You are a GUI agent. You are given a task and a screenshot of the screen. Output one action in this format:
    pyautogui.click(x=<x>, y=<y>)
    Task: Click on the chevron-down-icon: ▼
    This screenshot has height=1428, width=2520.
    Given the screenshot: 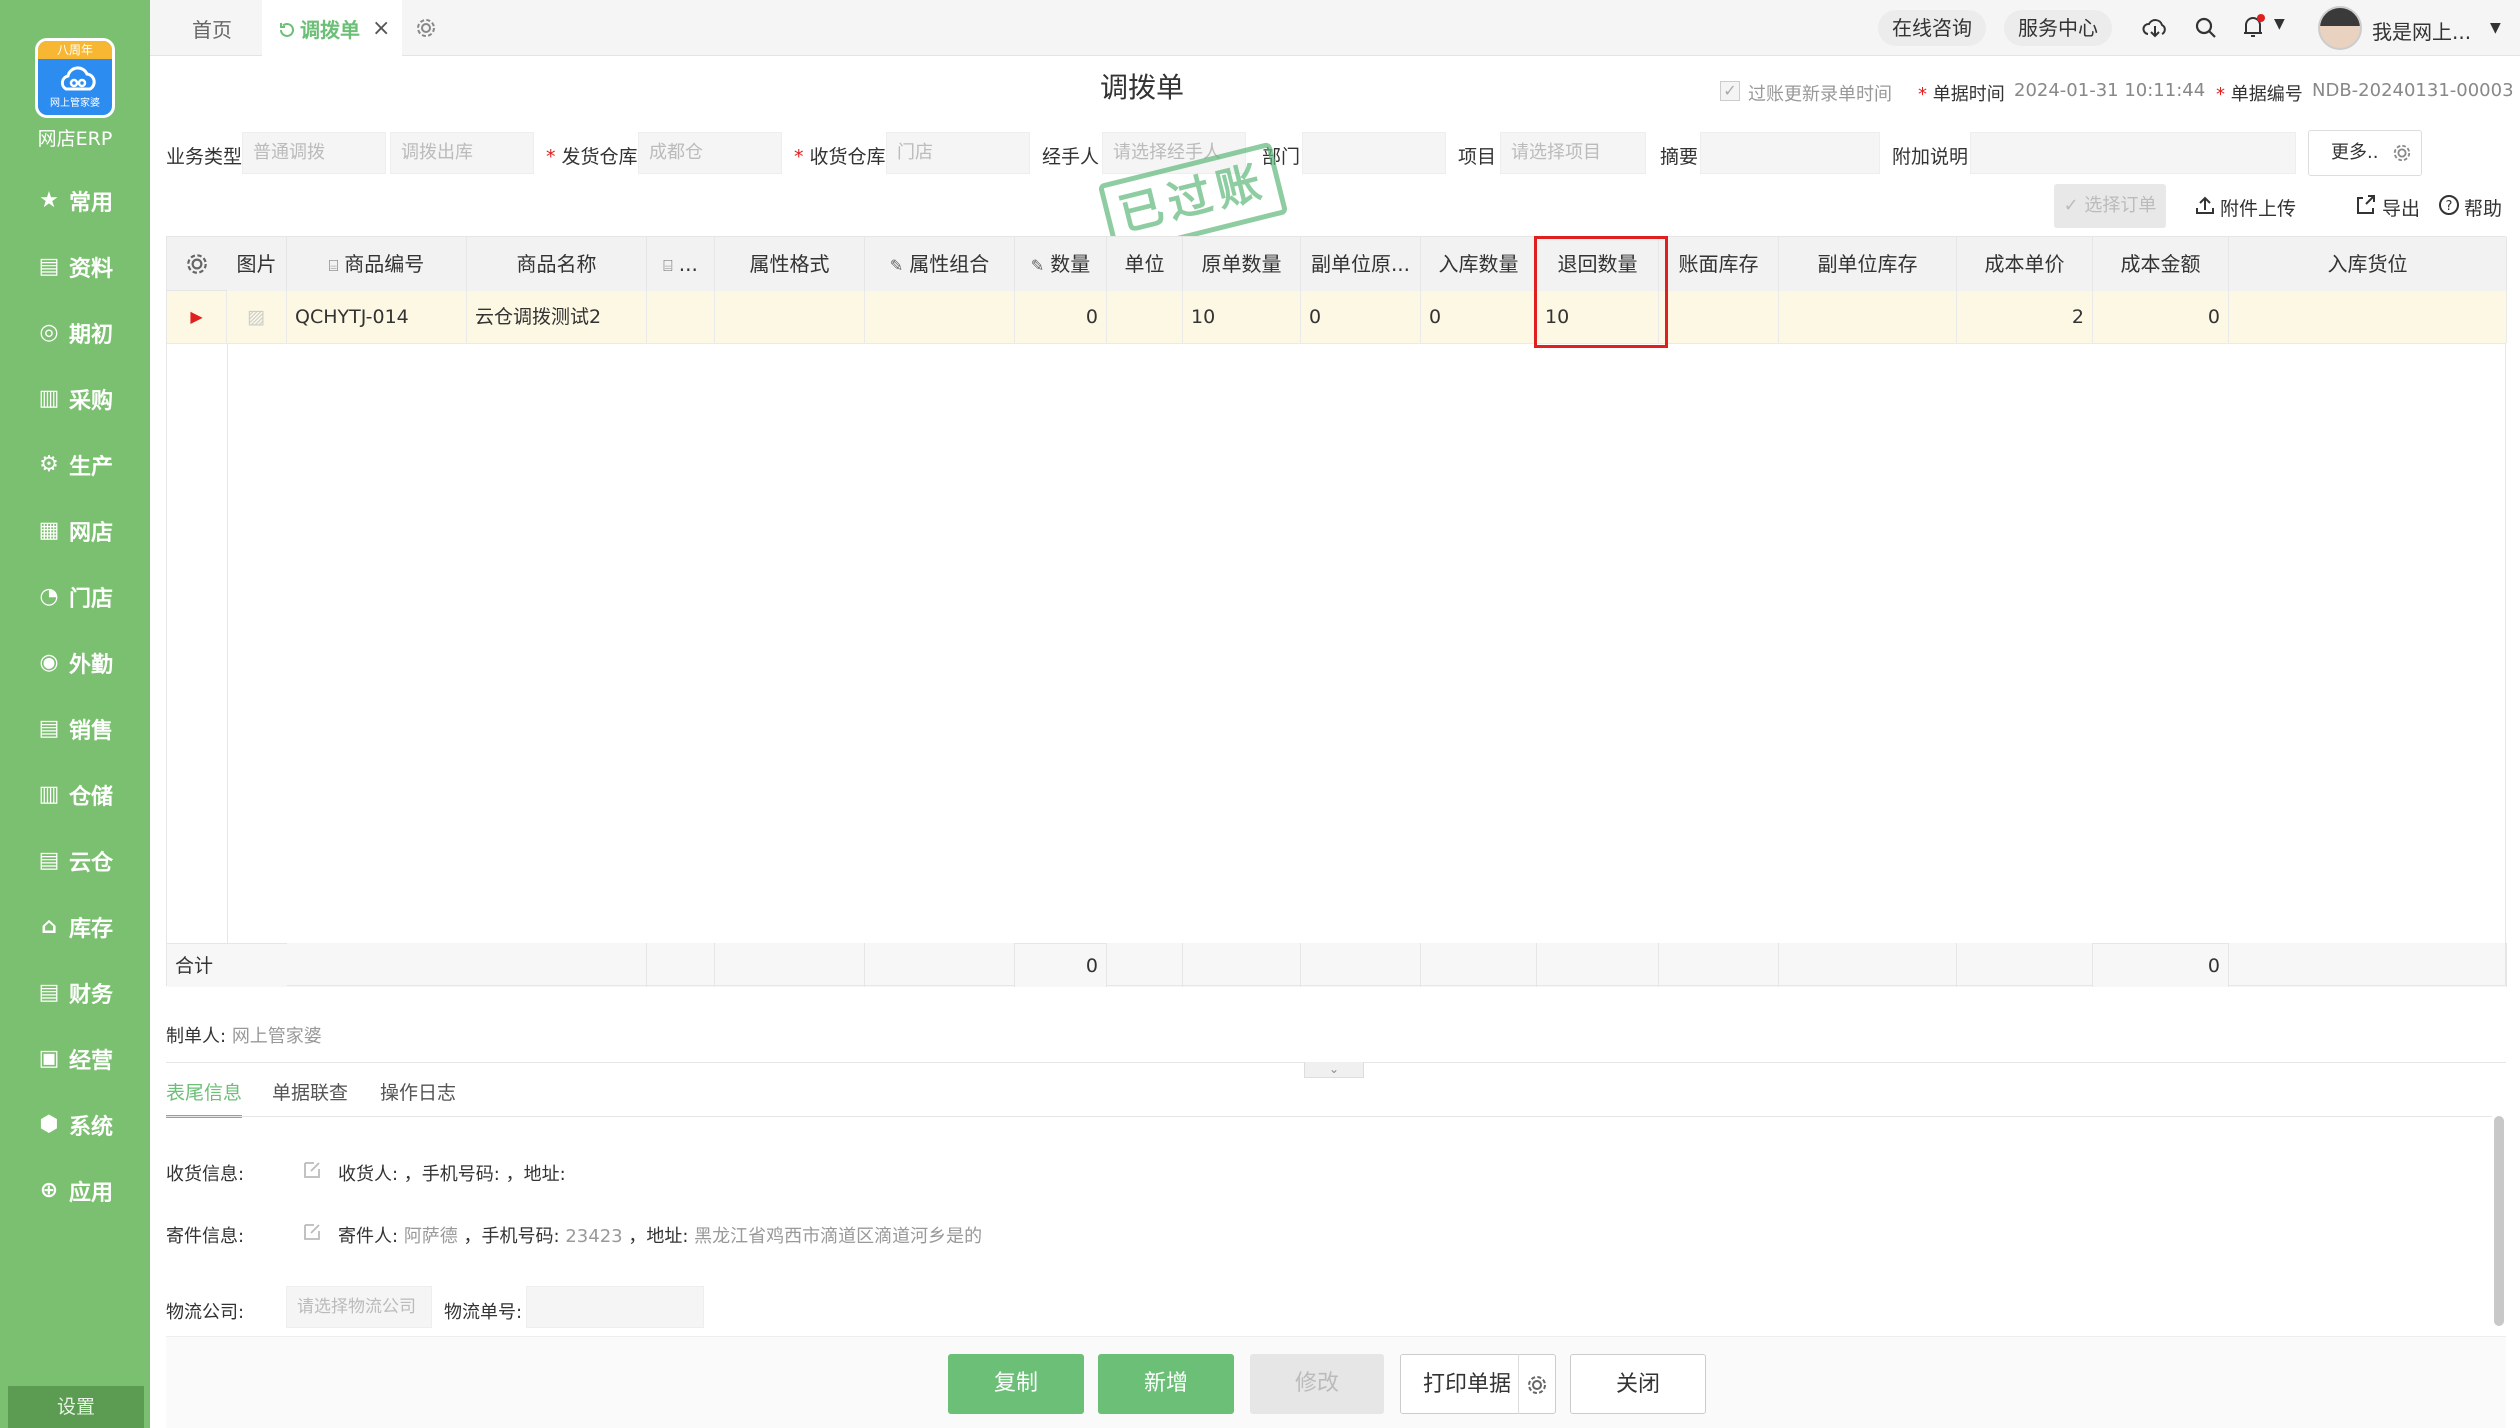 What is the action you would take?
    pyautogui.click(x=2279, y=24)
    